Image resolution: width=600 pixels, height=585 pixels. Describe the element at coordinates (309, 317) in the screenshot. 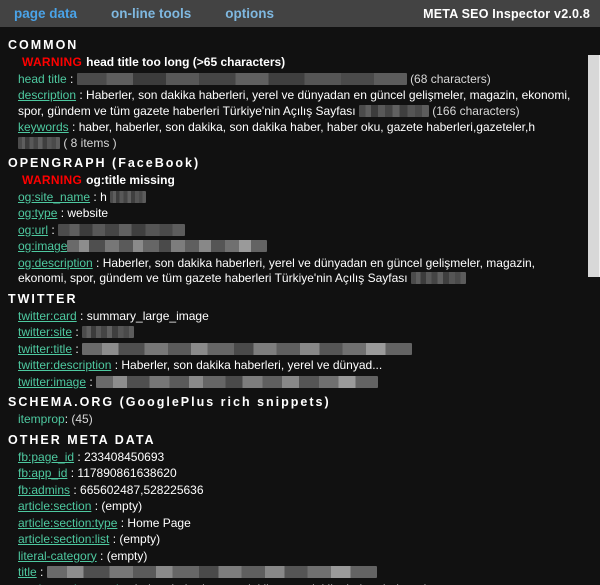

I see `meta-row: twitter:card : summary_large_image` at that location.